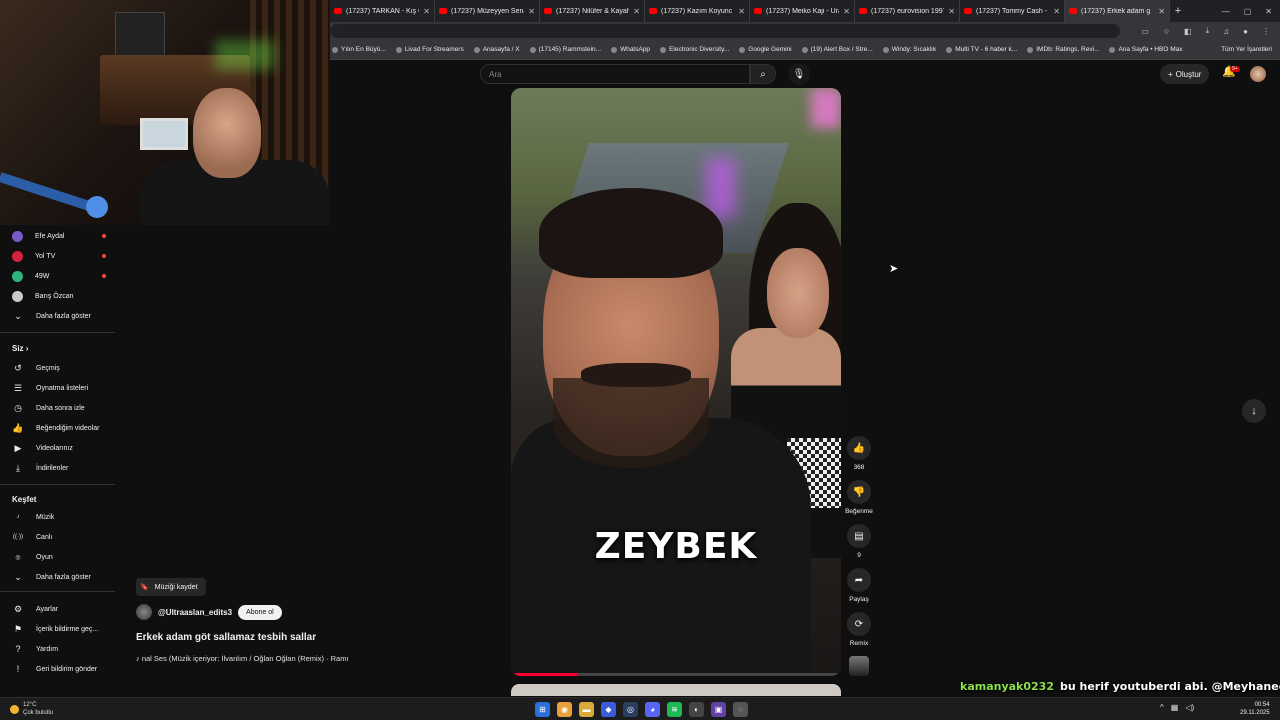  What do you see at coordinates (195, 612) in the screenshot?
I see `channel-name: @Ultraaslan_edits3` at bounding box center [195, 612].